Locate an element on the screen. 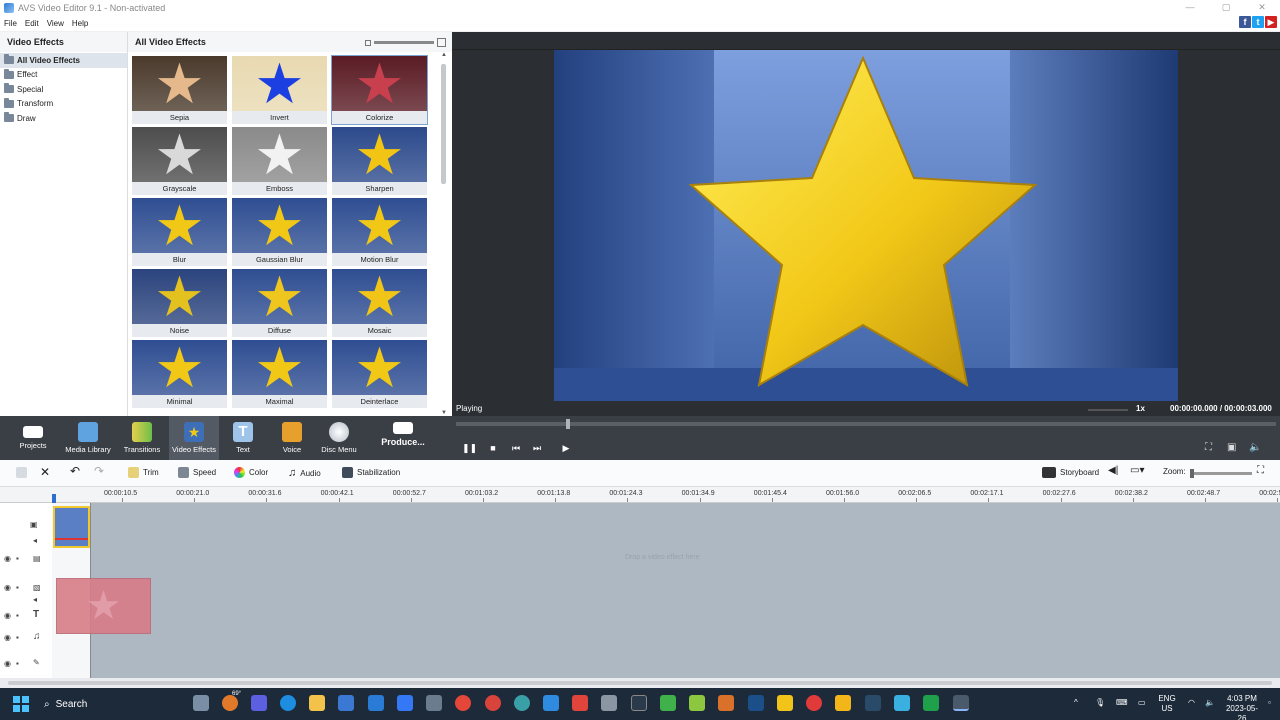  scroll-thumb is located at coordinates (443, 124).